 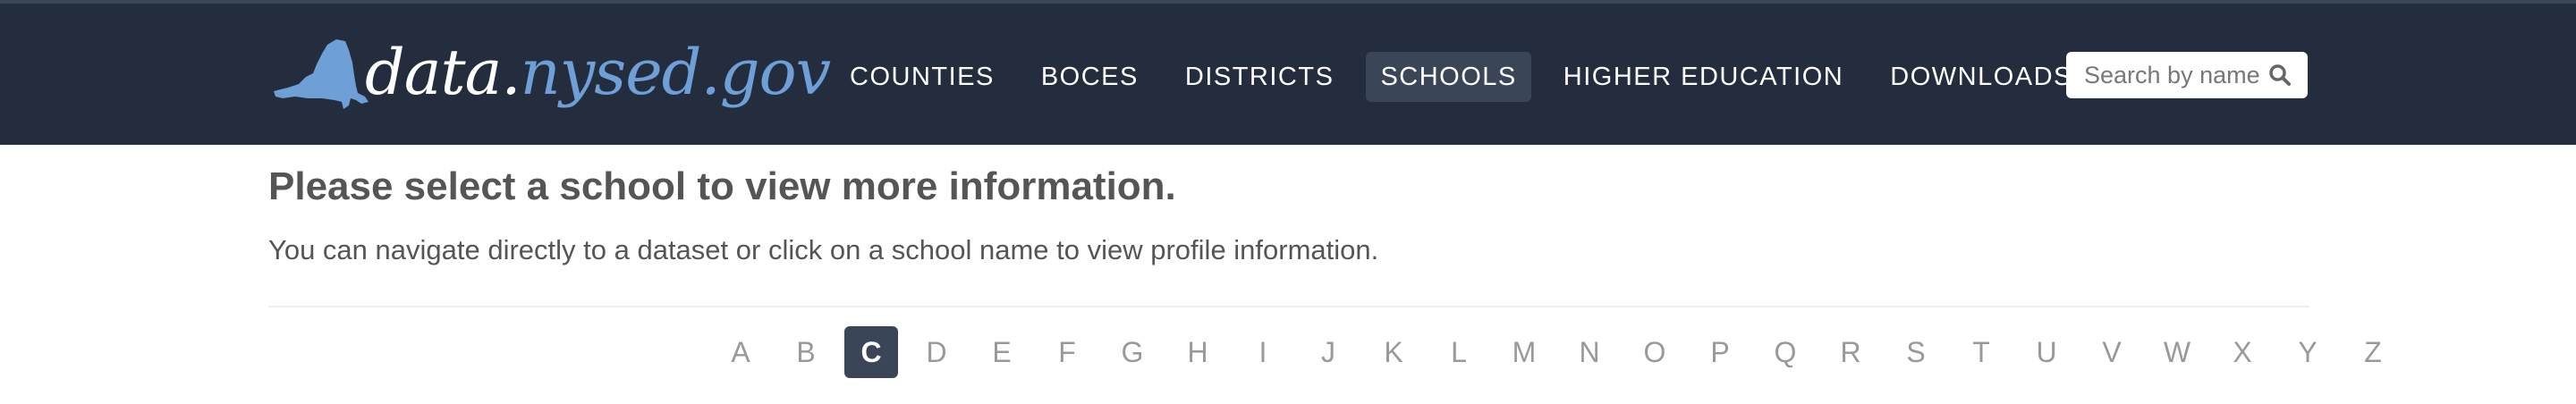 What do you see at coordinates (871, 352) in the screenshot?
I see `letter-c: C` at bounding box center [871, 352].